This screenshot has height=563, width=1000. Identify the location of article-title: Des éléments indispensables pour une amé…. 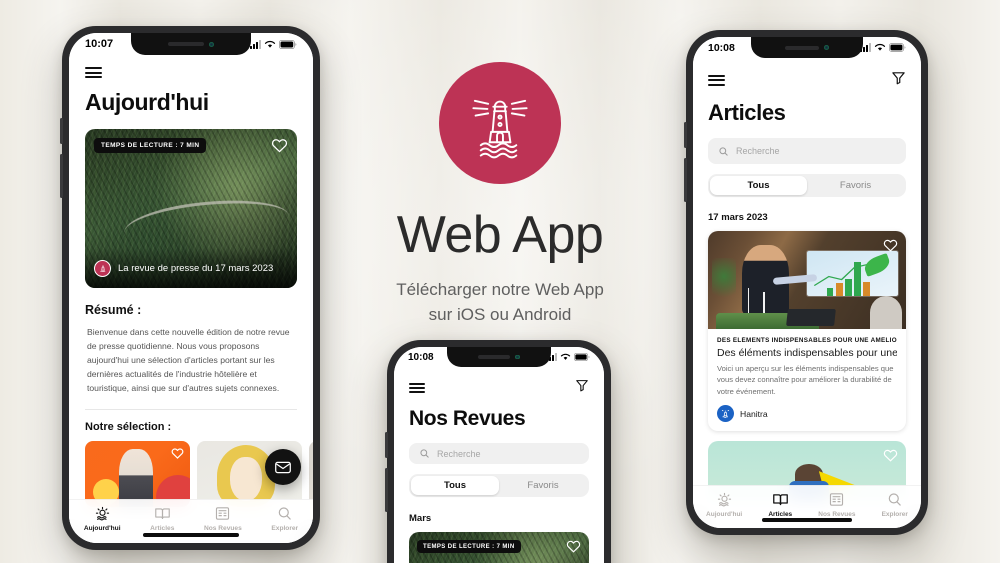
(807, 353).